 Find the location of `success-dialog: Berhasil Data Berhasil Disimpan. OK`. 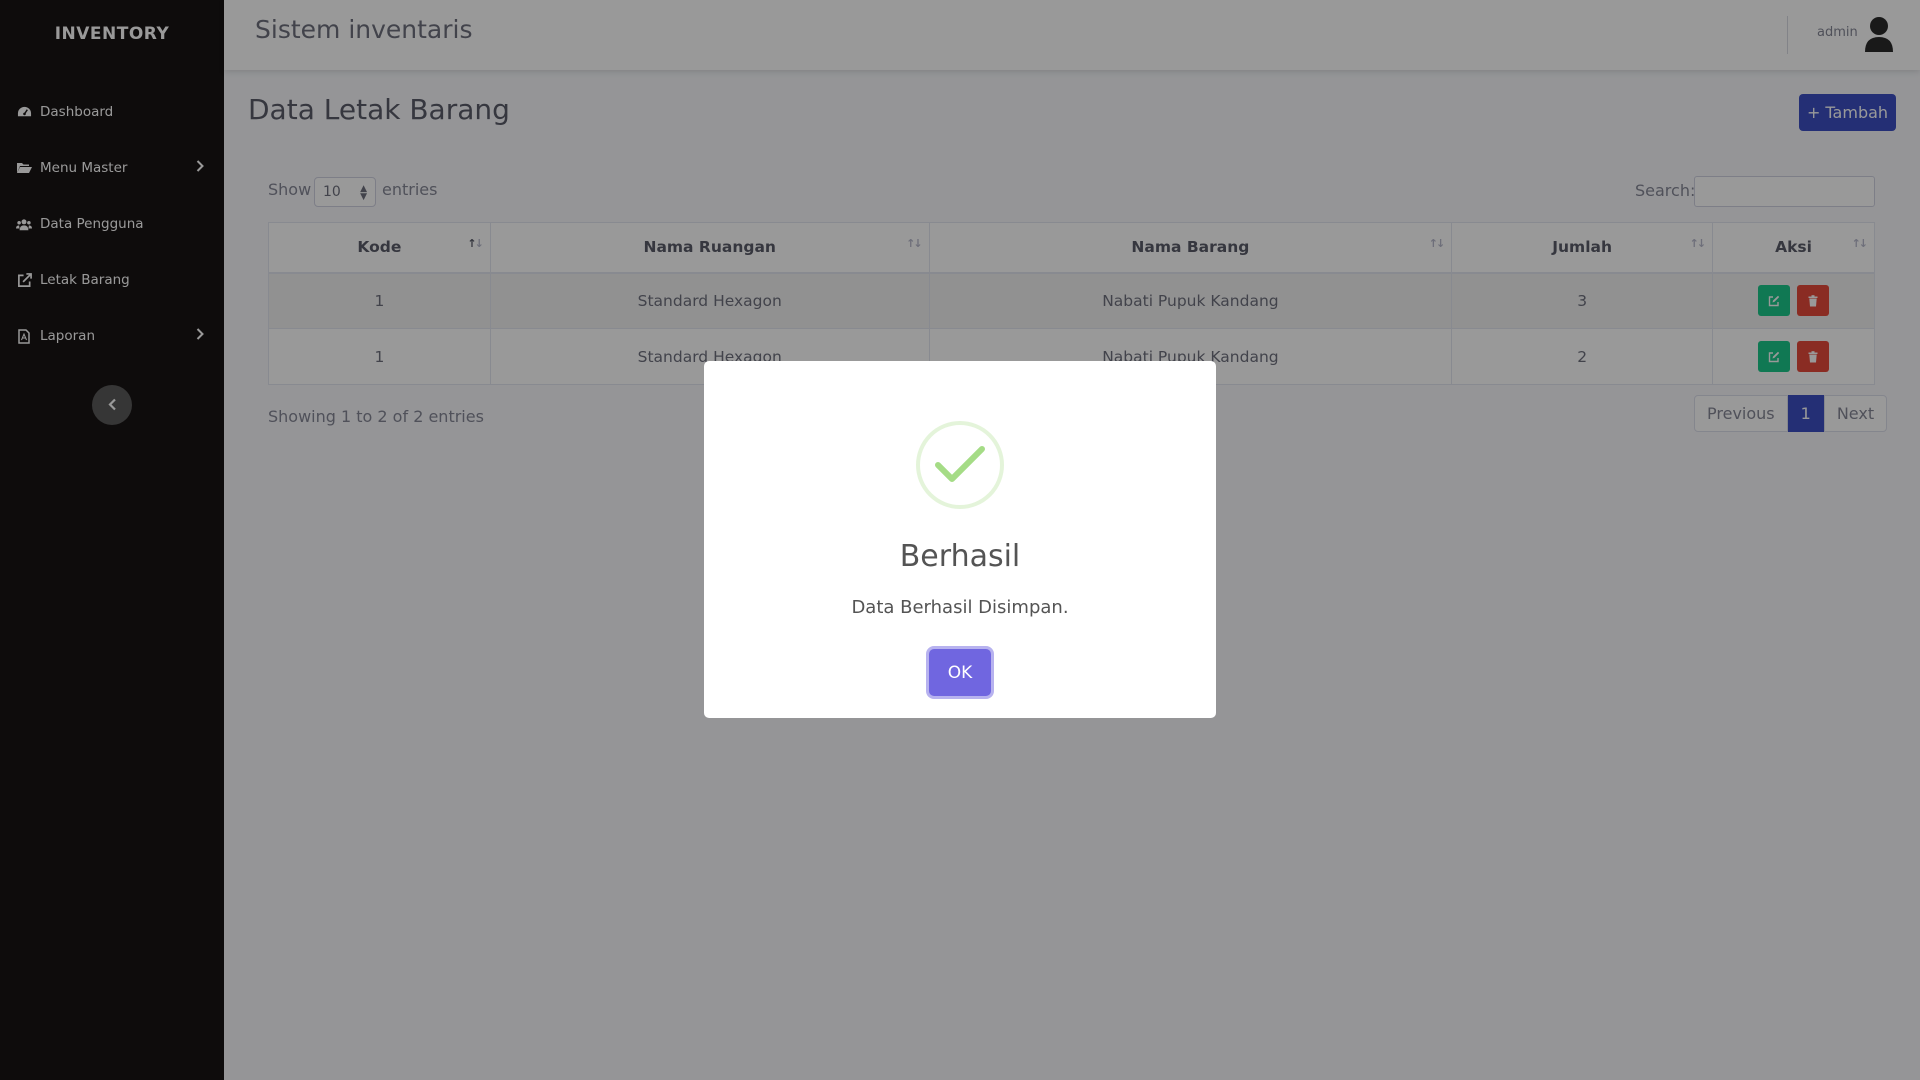

success-dialog: Berhasil Data Berhasil Disimpan. OK is located at coordinates (960, 539).